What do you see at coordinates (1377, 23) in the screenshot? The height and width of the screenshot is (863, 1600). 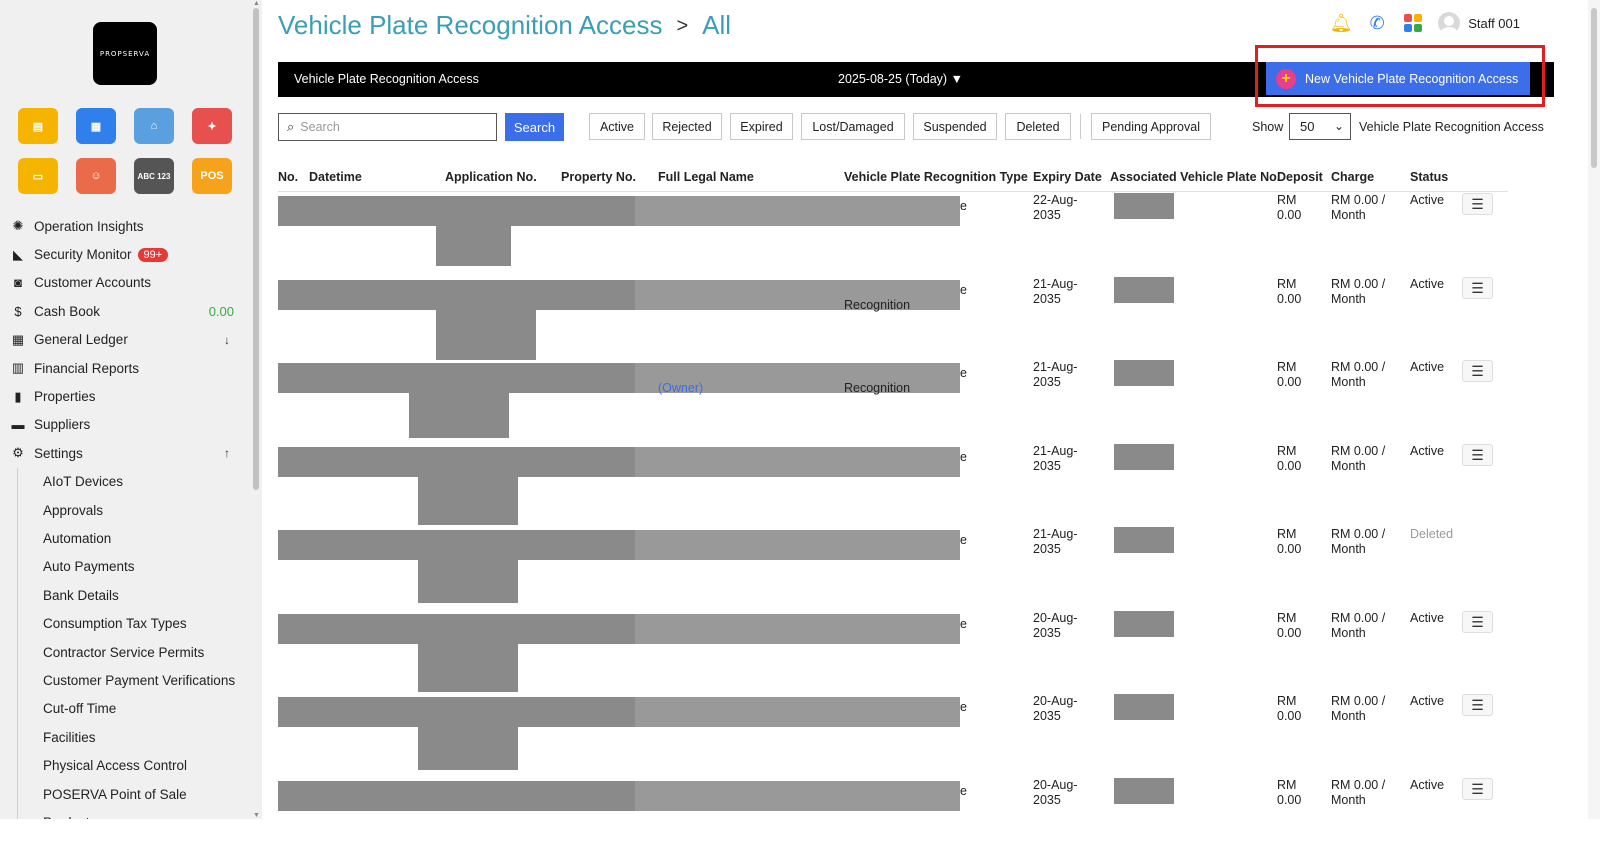 I see `phone-icon: ✆` at bounding box center [1377, 23].